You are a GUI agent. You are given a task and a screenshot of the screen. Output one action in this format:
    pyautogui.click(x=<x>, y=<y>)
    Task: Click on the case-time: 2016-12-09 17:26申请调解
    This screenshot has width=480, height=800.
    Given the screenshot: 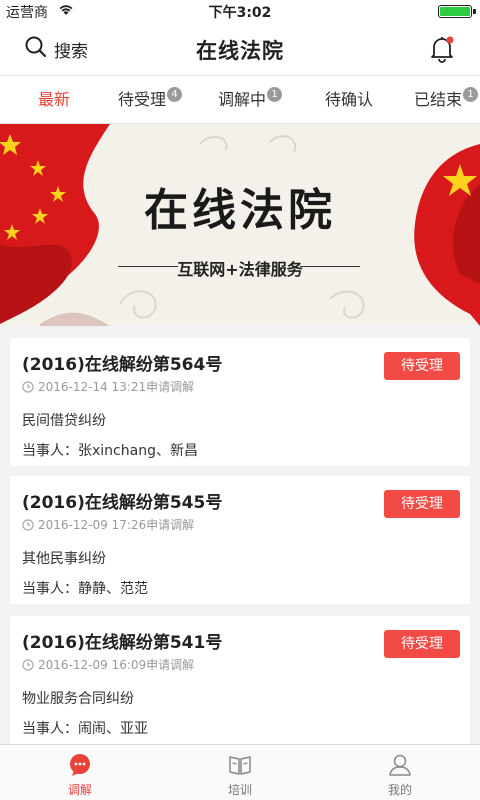 What is the action you would take?
    pyautogui.click(x=108, y=524)
    